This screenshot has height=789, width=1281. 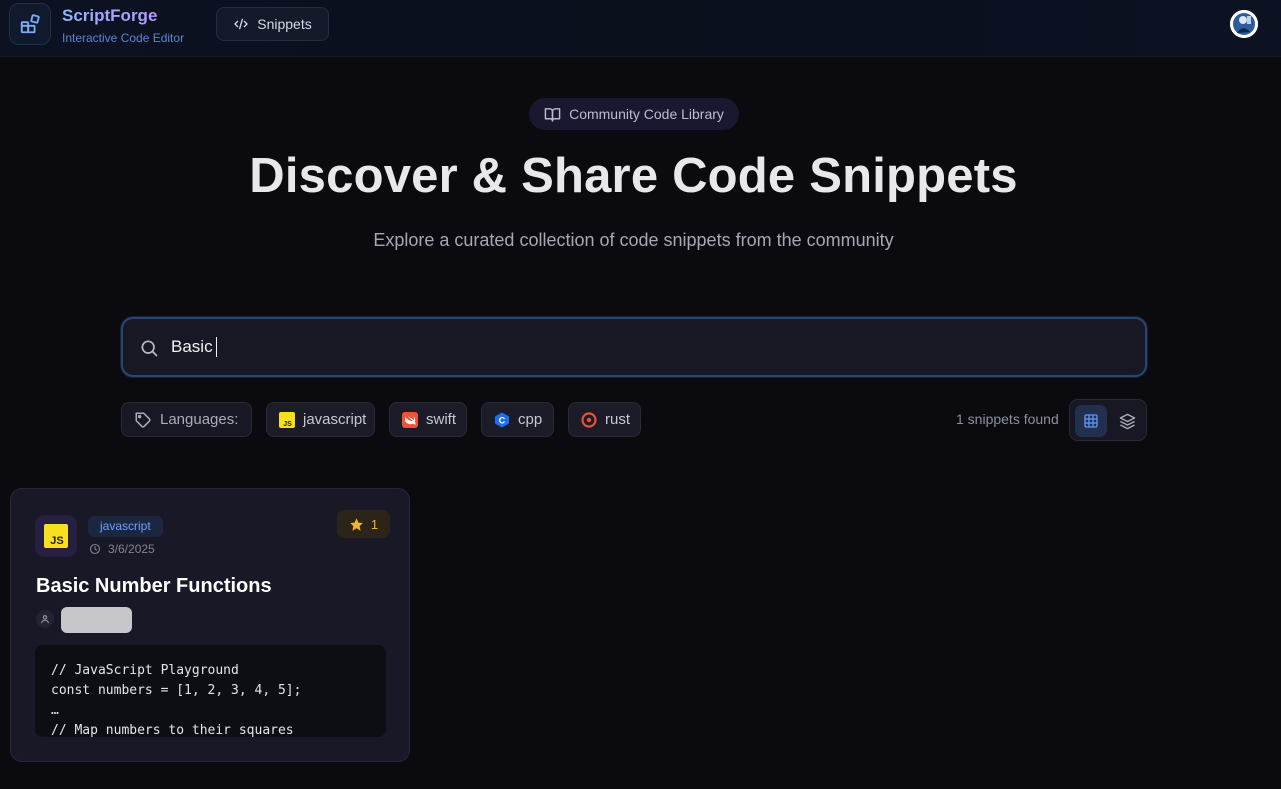 What do you see at coordinates (287, 419) in the screenshot?
I see `javascript-icon: JS` at bounding box center [287, 419].